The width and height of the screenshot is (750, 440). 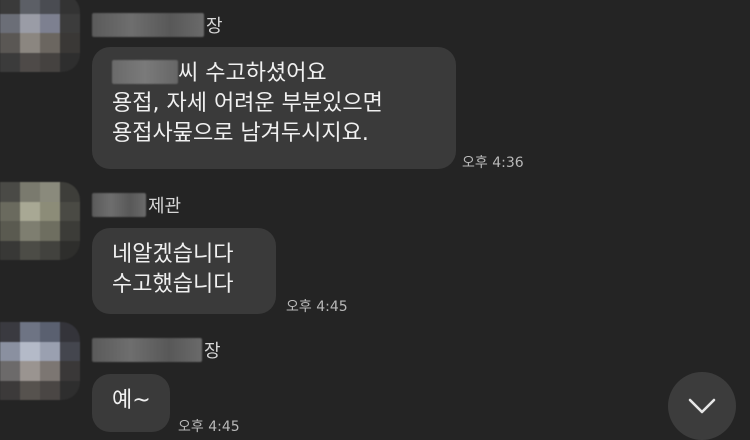 What do you see at coordinates (184, 271) in the screenshot?
I see `message-bubble: 네알겠습니다 수고했습니다` at bounding box center [184, 271].